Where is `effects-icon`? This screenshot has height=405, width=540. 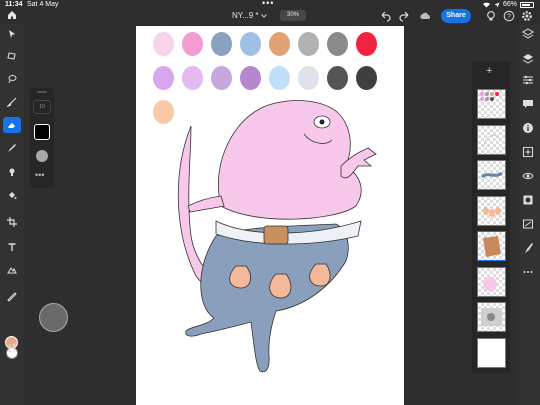
effects-icon is located at coordinates (528, 224).